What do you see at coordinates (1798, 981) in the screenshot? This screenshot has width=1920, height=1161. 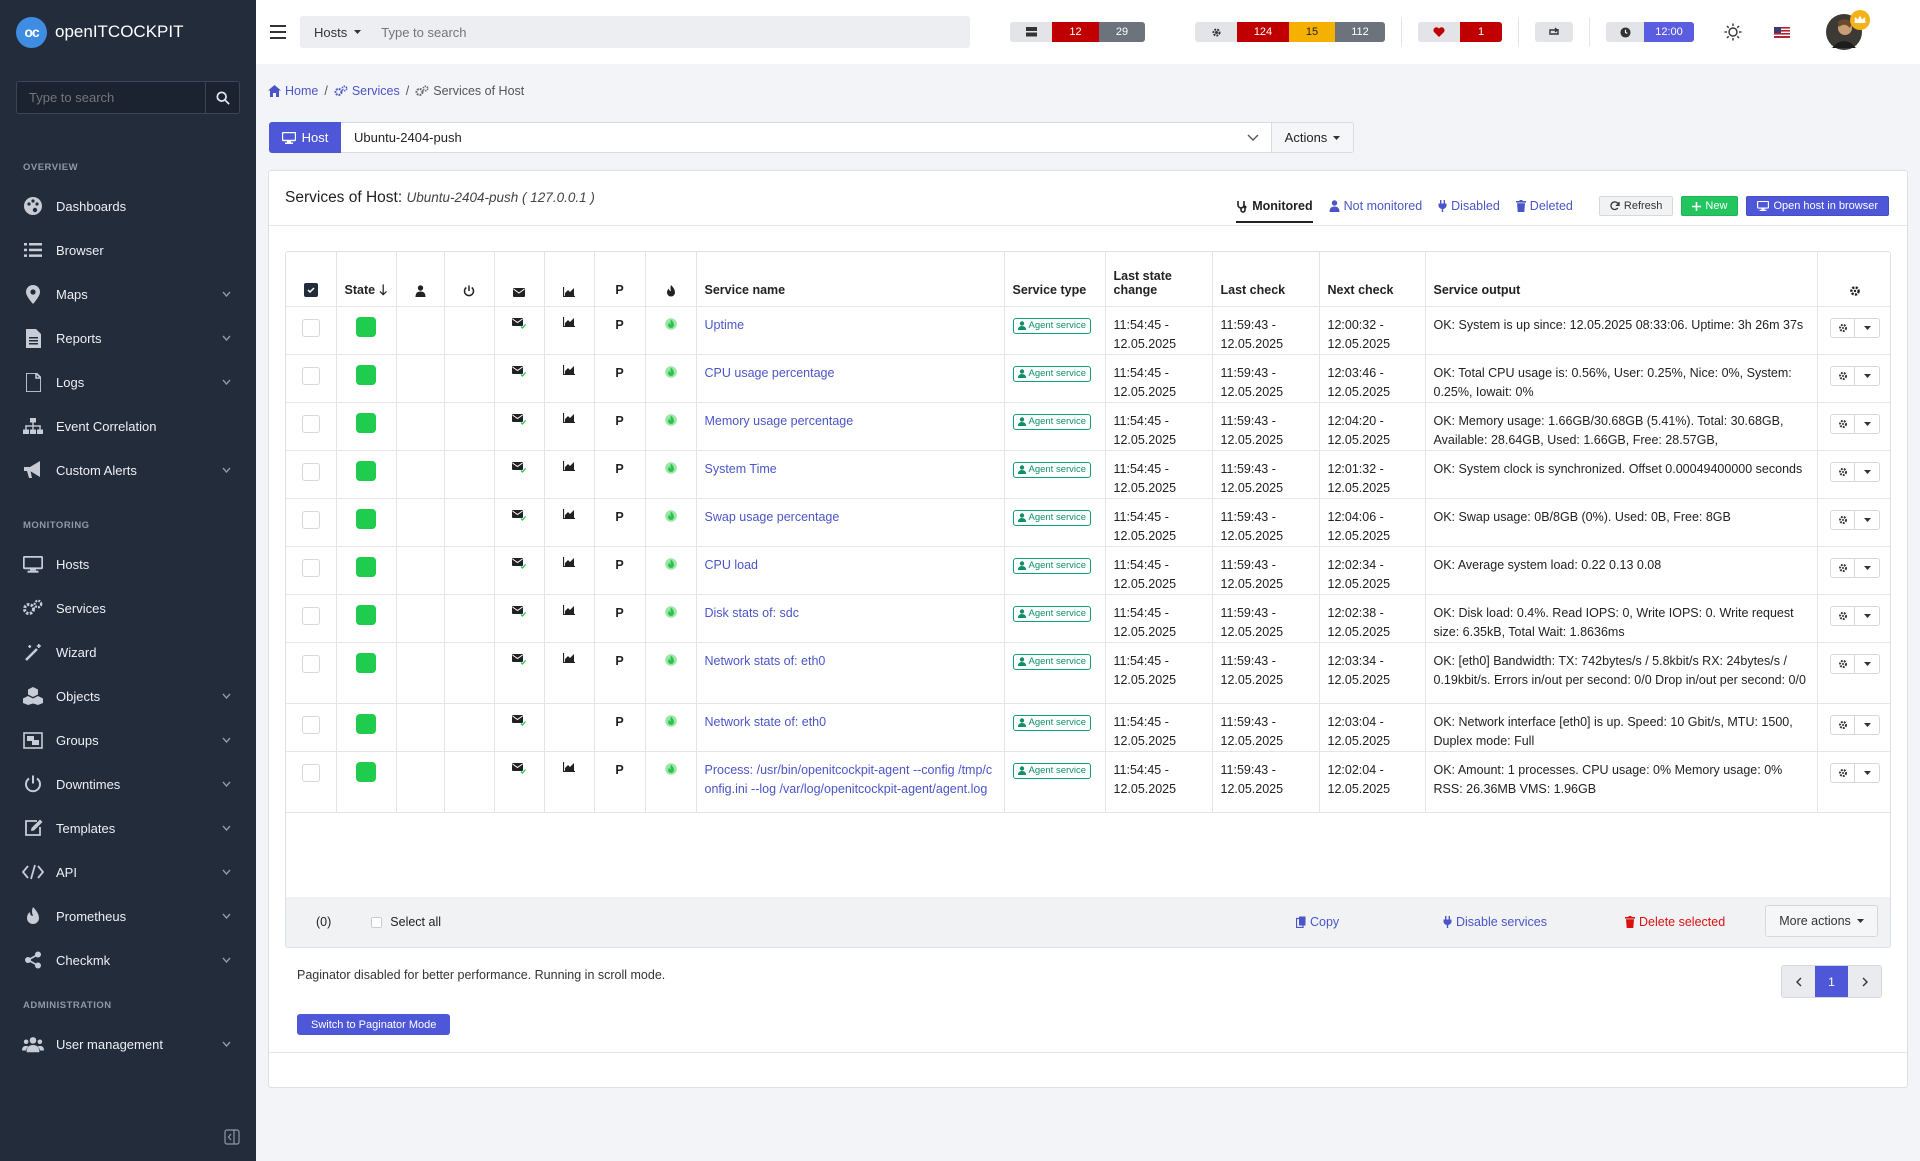 I see `previous-page-button` at bounding box center [1798, 981].